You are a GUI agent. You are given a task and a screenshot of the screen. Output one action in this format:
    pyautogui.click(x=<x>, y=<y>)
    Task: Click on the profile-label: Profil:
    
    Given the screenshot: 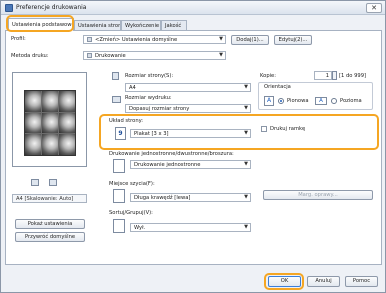 What is the action you would take?
    pyautogui.click(x=18, y=39)
    